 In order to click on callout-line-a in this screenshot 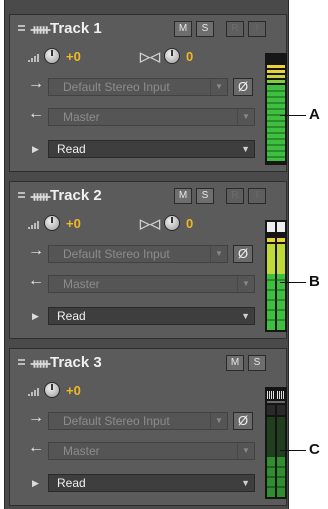, I will do `click(293, 115)`.